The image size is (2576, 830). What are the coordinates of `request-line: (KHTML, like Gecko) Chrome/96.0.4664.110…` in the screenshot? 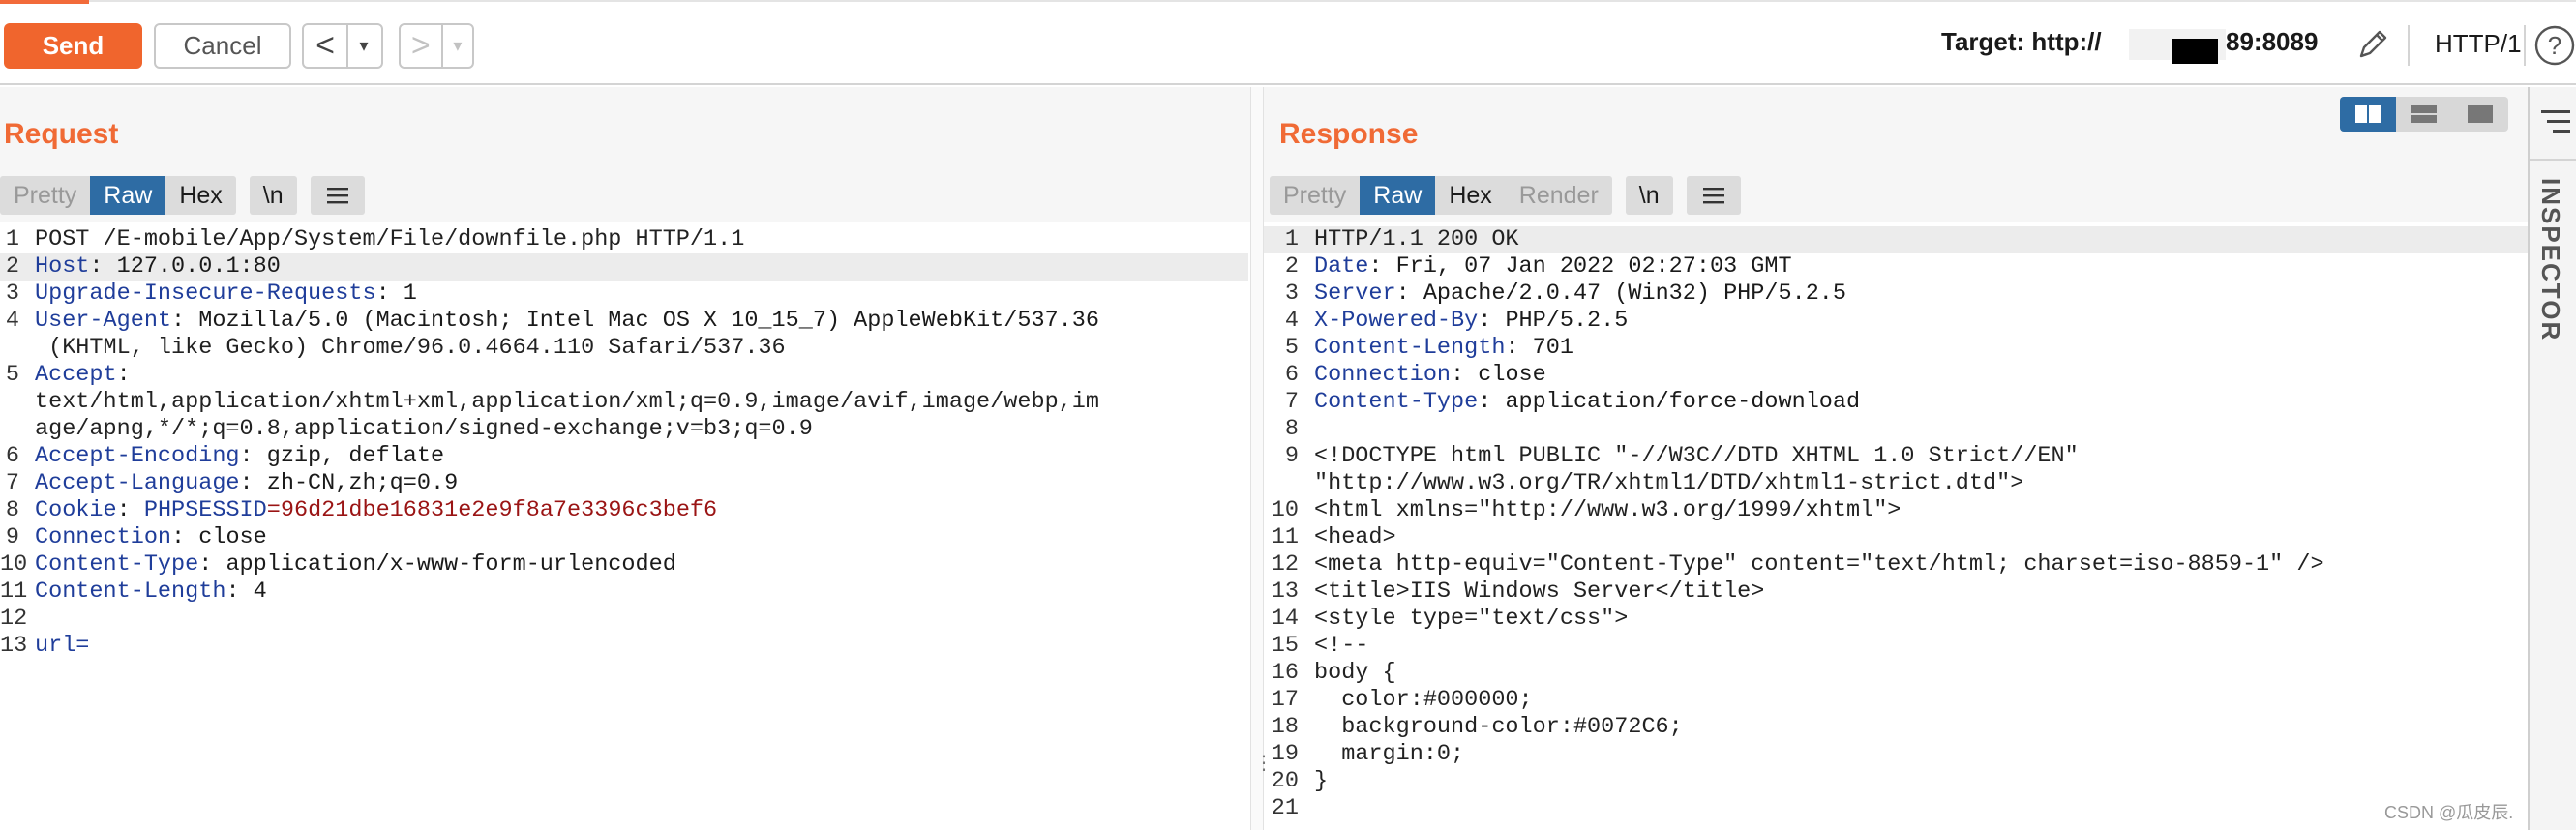 It's located at (624, 348).